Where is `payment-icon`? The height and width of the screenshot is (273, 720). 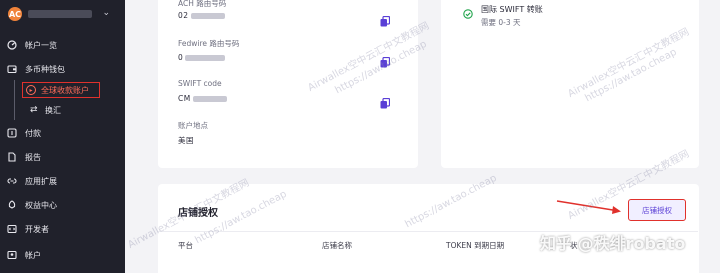 payment-icon is located at coordinates (12, 133).